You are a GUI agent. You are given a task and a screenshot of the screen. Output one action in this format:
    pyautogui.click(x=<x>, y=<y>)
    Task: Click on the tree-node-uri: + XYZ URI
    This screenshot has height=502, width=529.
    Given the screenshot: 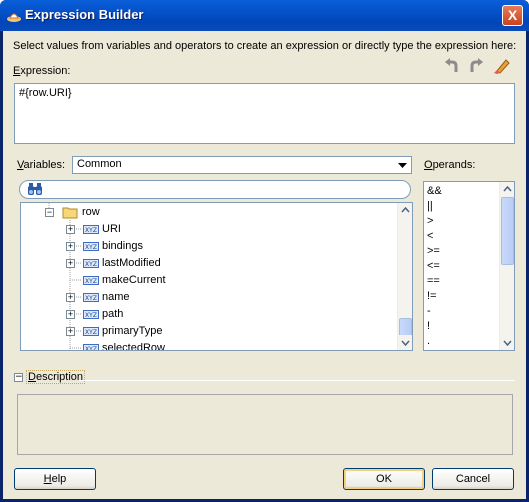 What is the action you would take?
    pyautogui.click(x=210, y=229)
    